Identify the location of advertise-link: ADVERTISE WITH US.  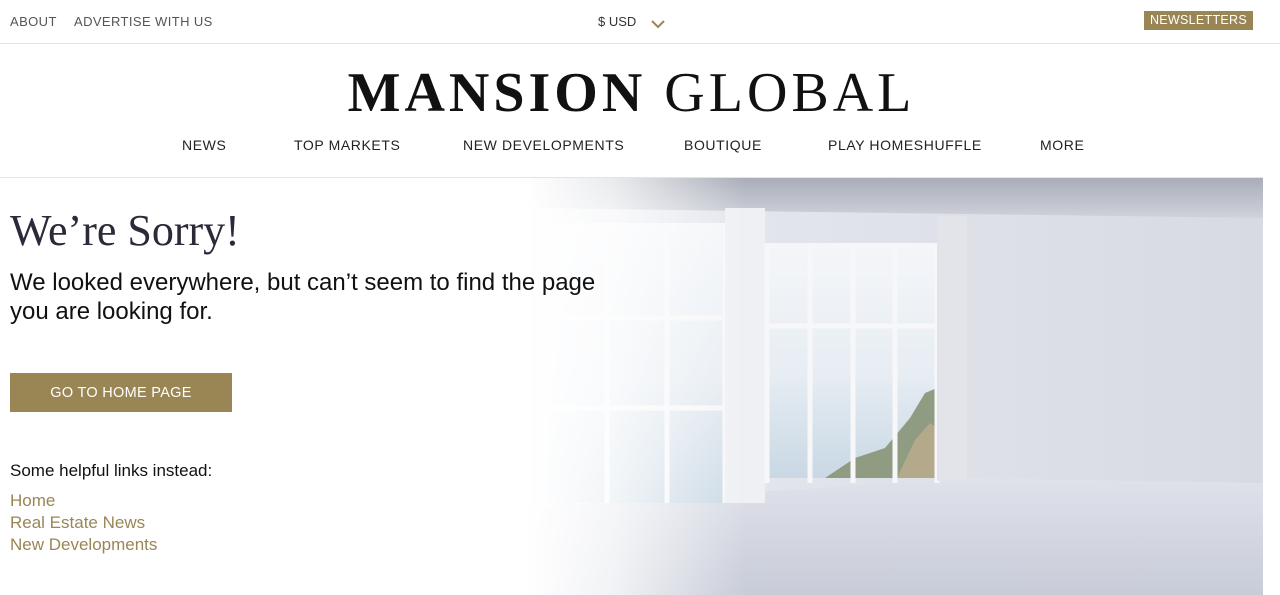
(143, 21).